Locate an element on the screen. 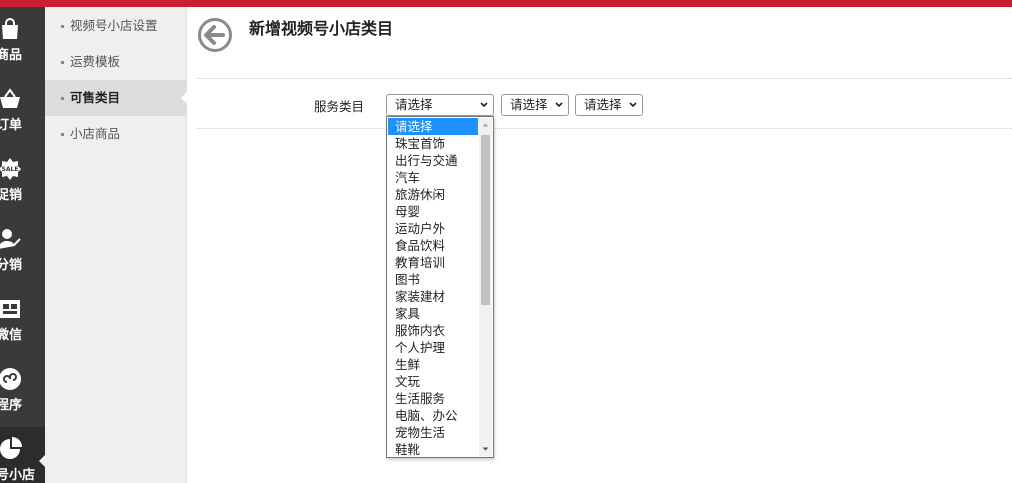 The width and height of the screenshot is (1012, 483). dropdown-option: 家具 is located at coordinates (433, 313).